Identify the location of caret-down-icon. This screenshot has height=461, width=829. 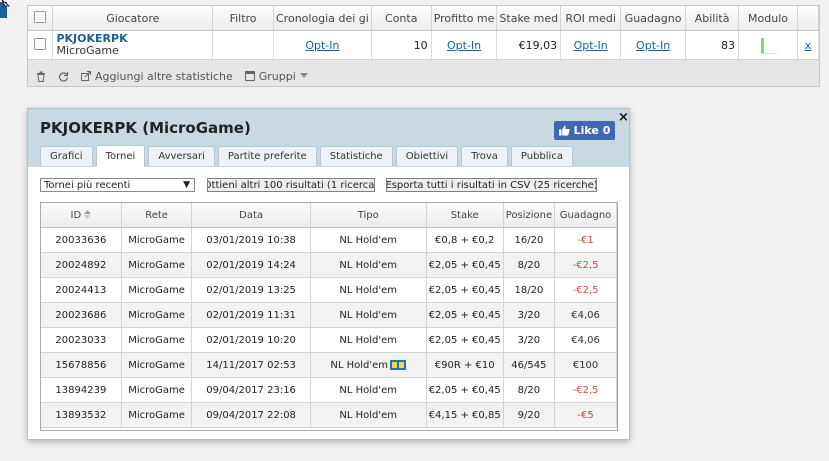
(303, 75).